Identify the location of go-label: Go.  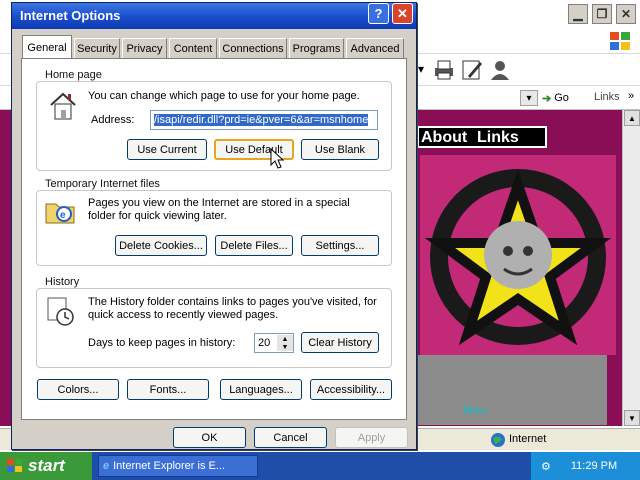
(561, 98).